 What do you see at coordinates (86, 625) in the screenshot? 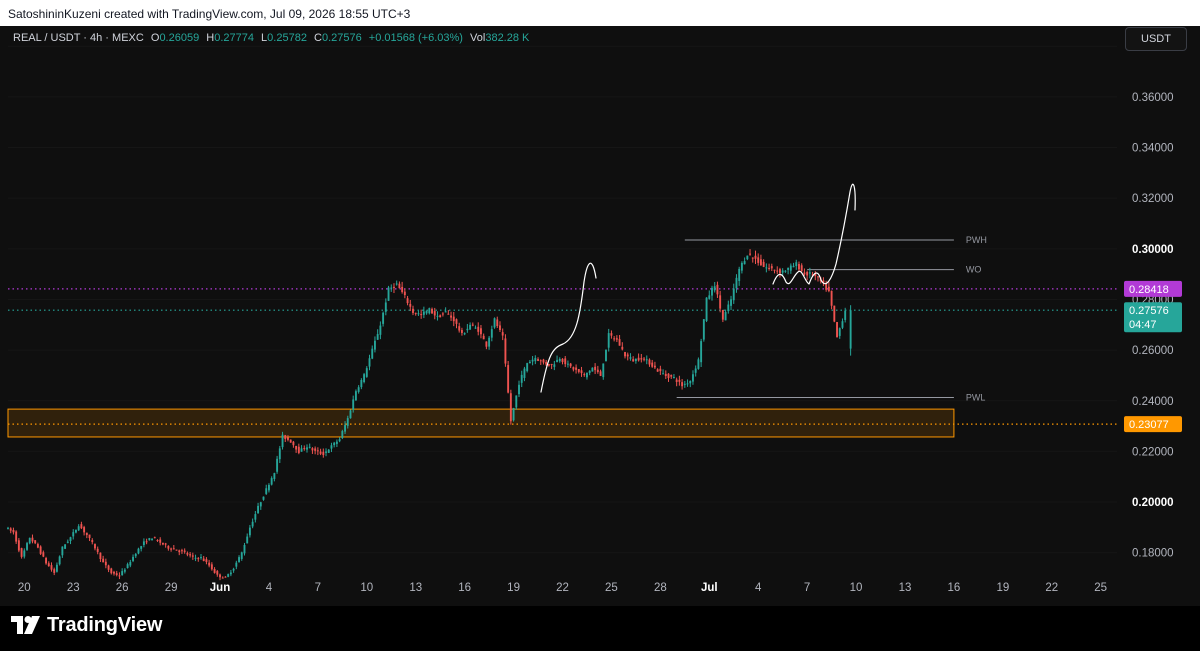
I see `tradingview-logo: TradingView` at bounding box center [86, 625].